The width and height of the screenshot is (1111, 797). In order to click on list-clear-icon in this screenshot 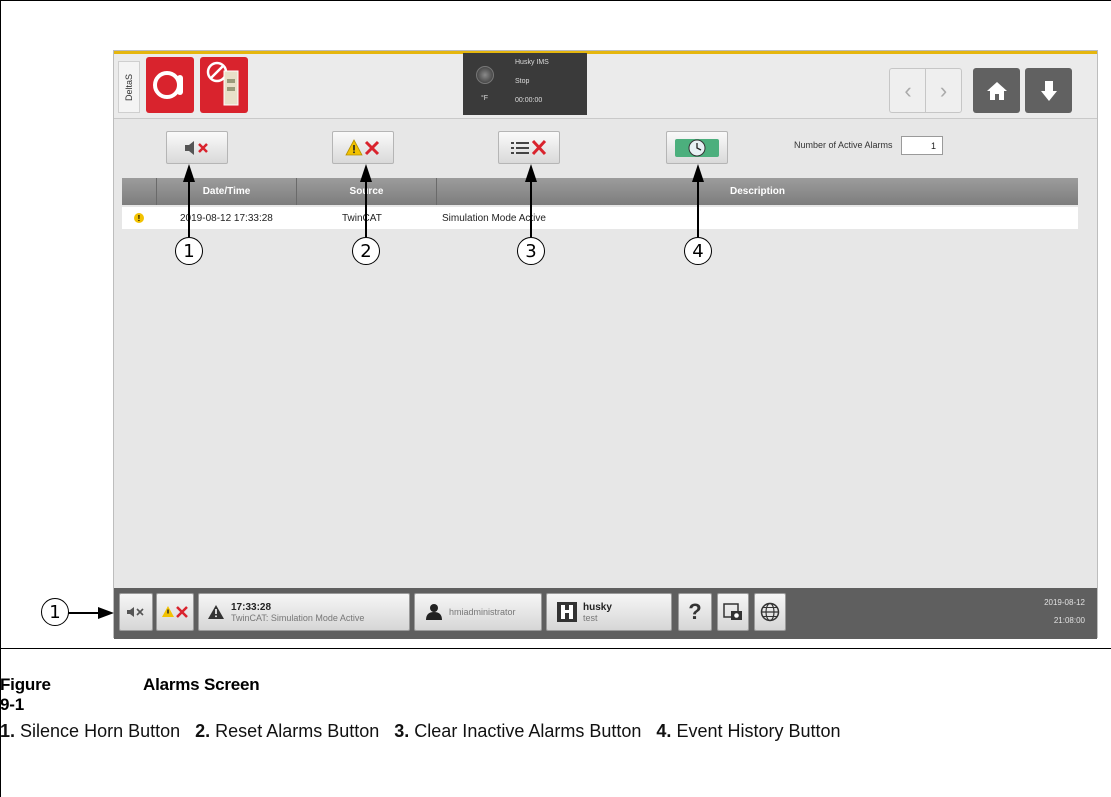, I will do `click(529, 147)`.